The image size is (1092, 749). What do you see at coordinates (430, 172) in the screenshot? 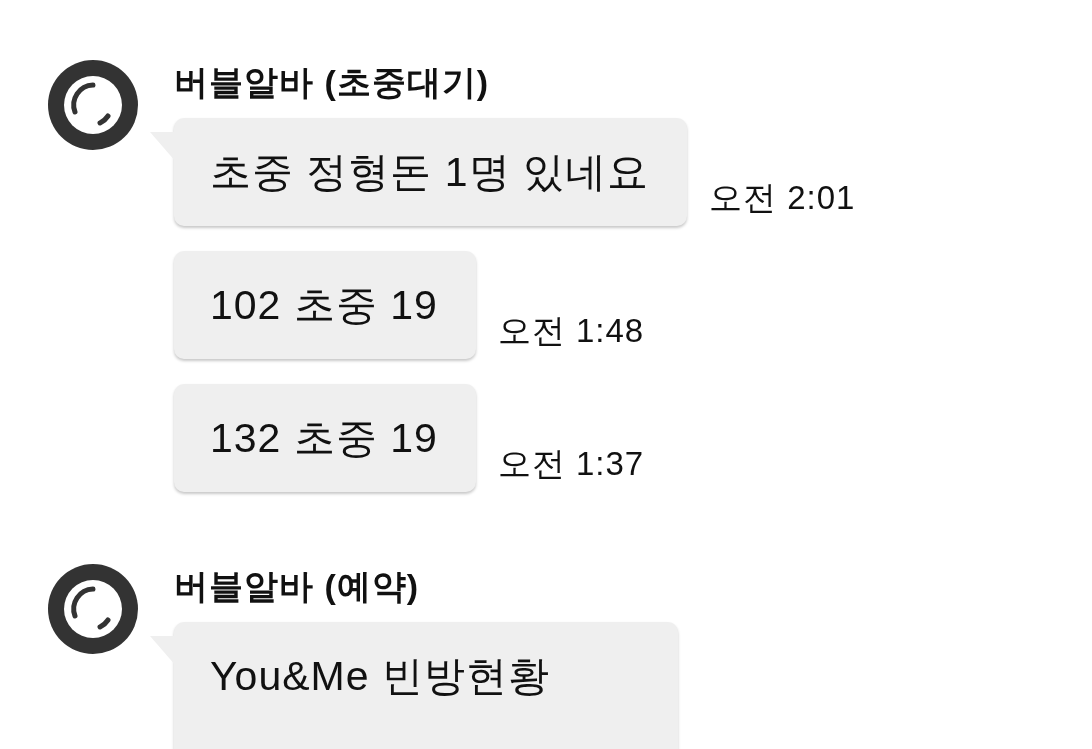
I see `message-bubble: 초중 정형돈 1명 있네요` at bounding box center [430, 172].